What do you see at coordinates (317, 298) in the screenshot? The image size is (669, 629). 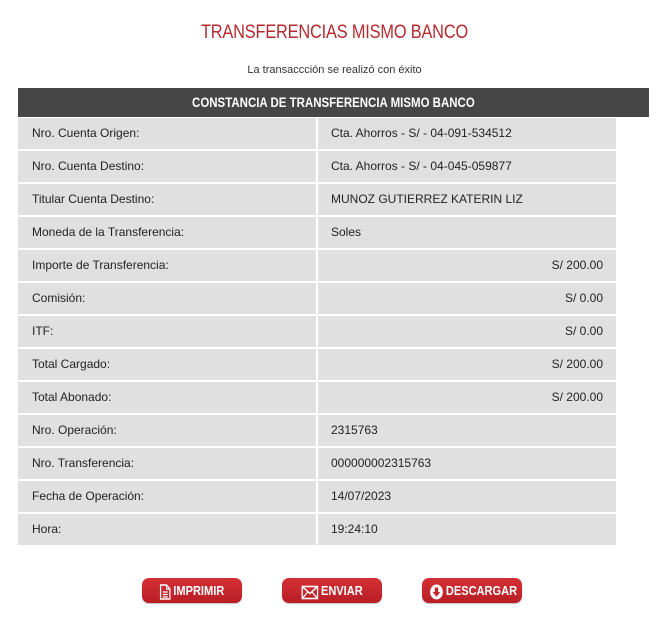 I see `row-commission: Comisión: S/ 0.00` at bounding box center [317, 298].